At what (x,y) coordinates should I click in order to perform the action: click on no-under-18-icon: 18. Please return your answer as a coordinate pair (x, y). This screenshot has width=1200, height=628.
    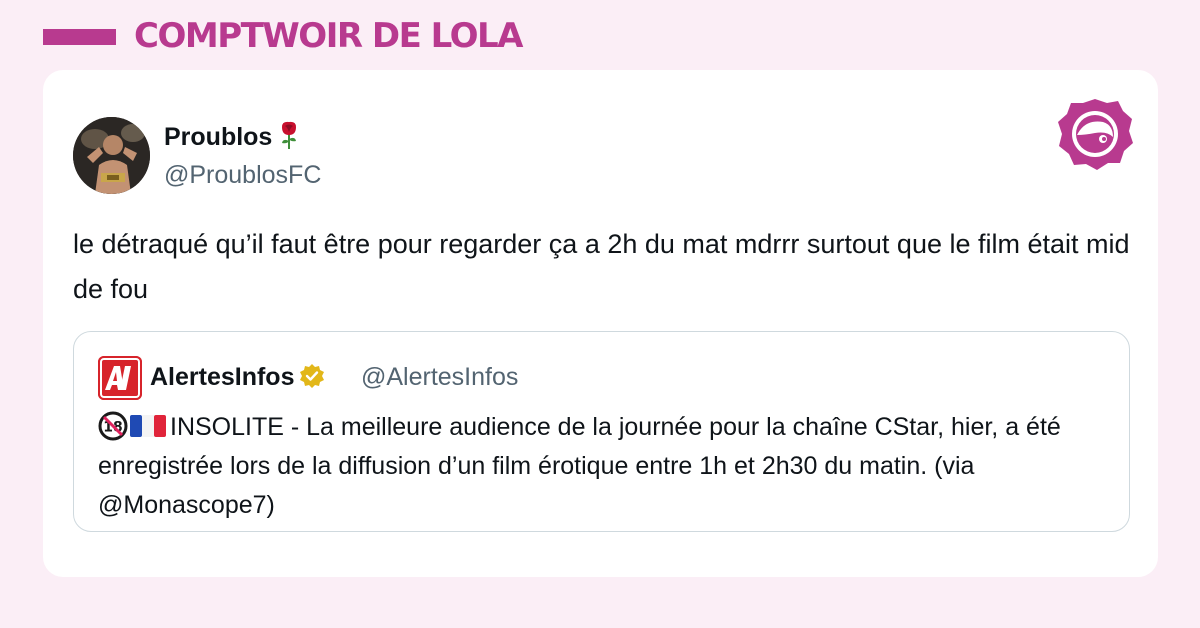
    Looking at the image, I should click on (113, 426).